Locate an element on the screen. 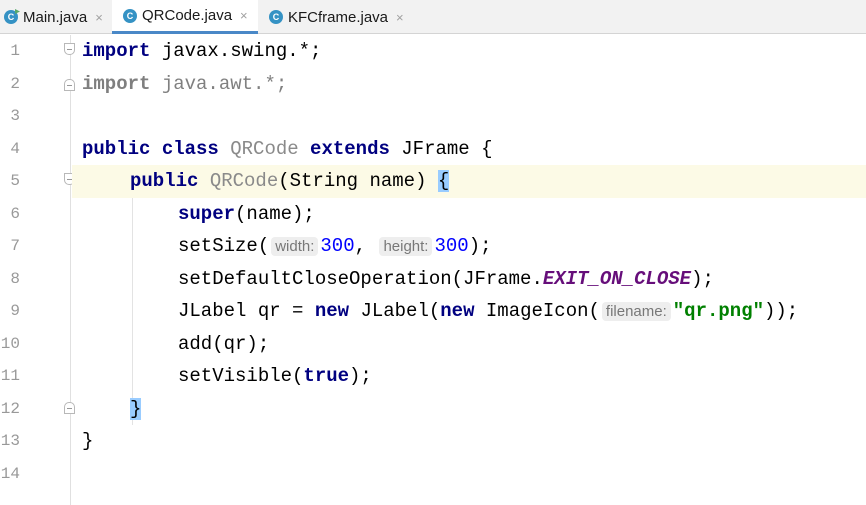 This screenshot has width=866, height=505. code-text: JLabel qr = is located at coordinates (246, 311).